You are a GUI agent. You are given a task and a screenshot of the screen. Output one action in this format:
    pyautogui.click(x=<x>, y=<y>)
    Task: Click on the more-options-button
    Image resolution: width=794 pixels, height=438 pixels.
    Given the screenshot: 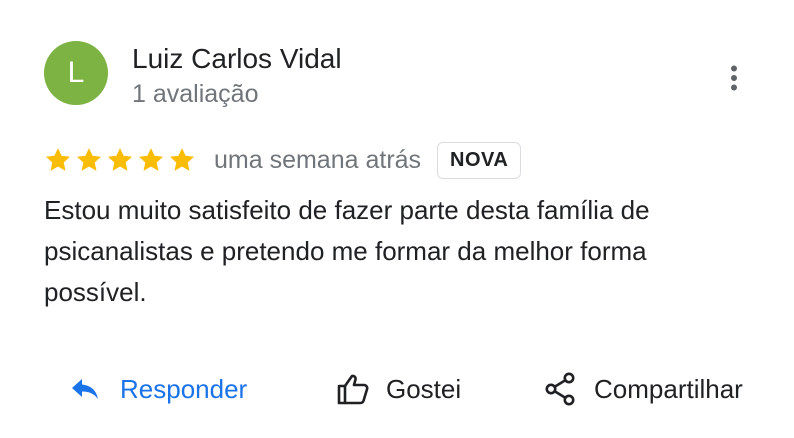 What is the action you would take?
    pyautogui.click(x=734, y=78)
    